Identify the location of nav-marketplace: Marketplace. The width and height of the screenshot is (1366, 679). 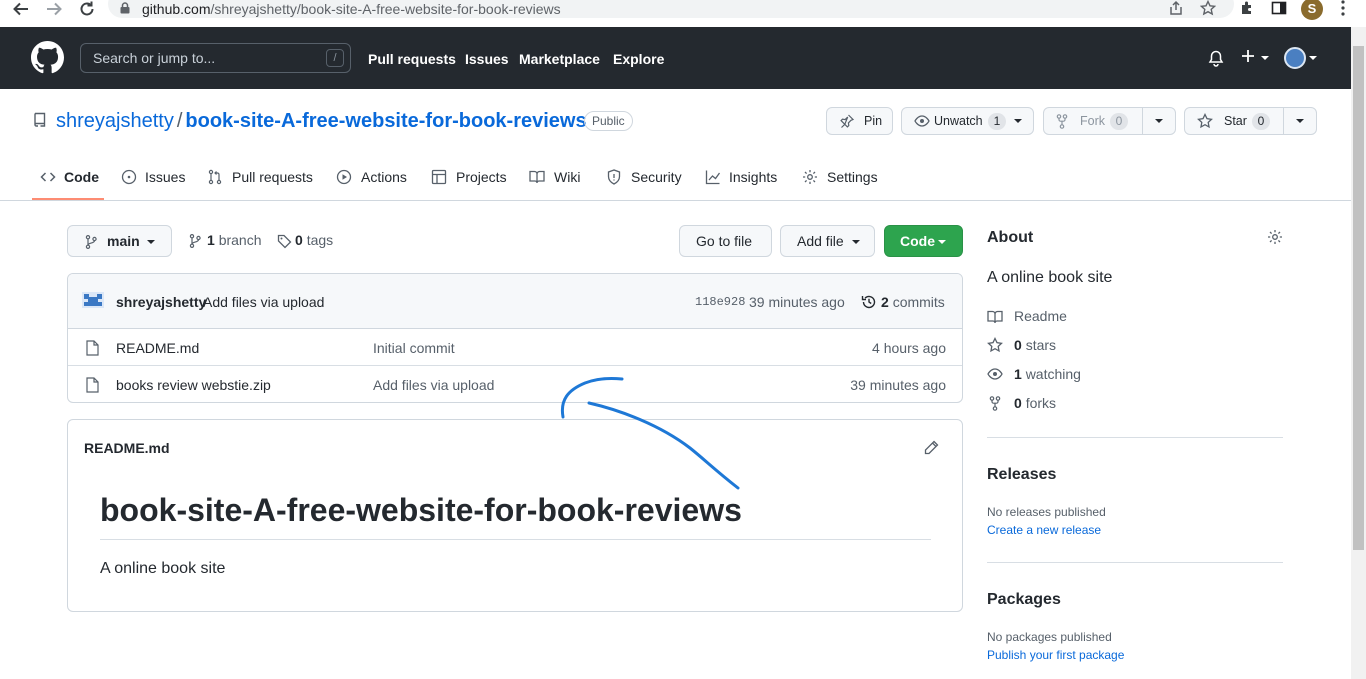
(559, 59).